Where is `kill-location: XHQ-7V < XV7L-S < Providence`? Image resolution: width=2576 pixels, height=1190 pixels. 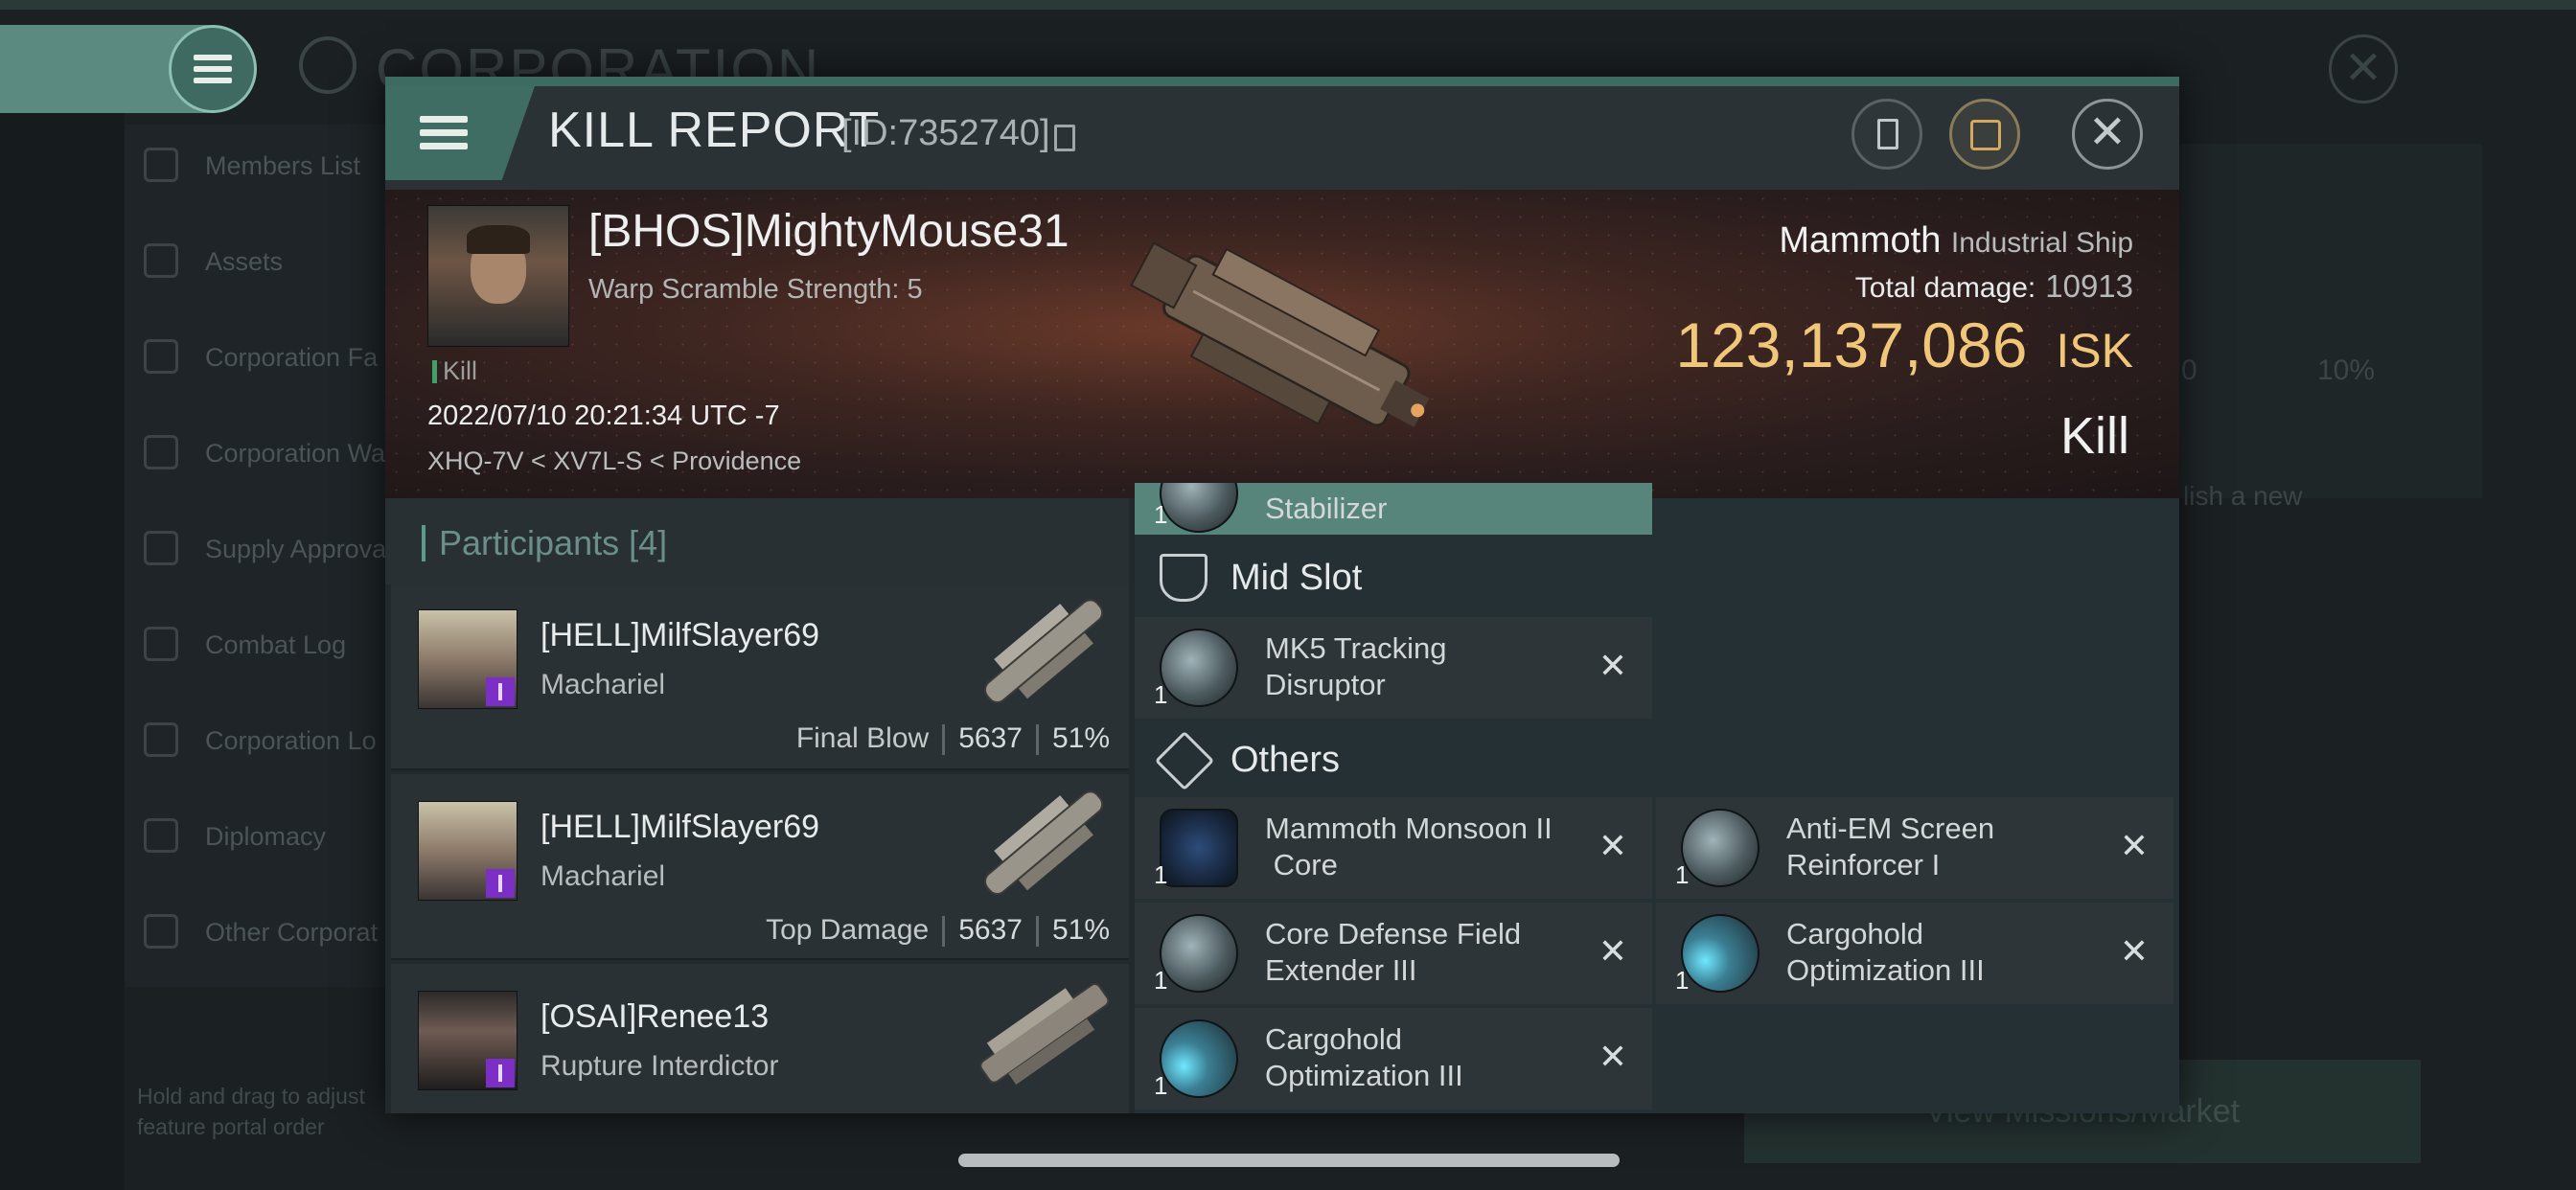 kill-location: XHQ-7V < XV7L-S < Providence is located at coordinates (614, 461).